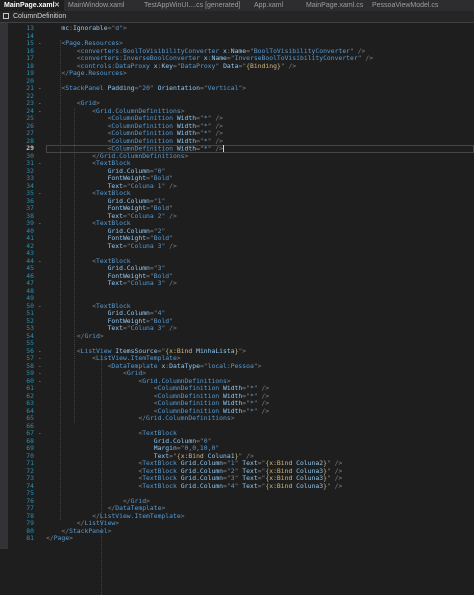 The height and width of the screenshot is (595, 474). I want to click on tab-label: MainPage.xaml, so click(29, 5).